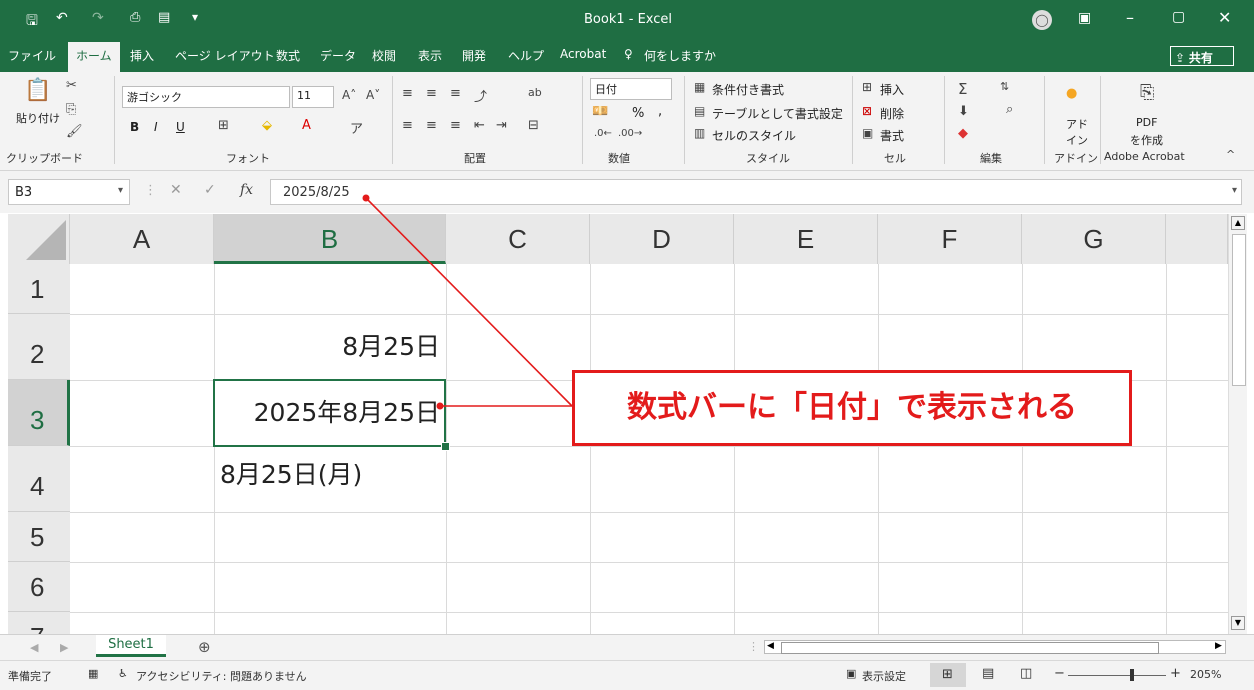 The image size is (1254, 690). What do you see at coordinates (1026, 673) in the screenshot?
I see `page-break-view-icon: ◫` at bounding box center [1026, 673].